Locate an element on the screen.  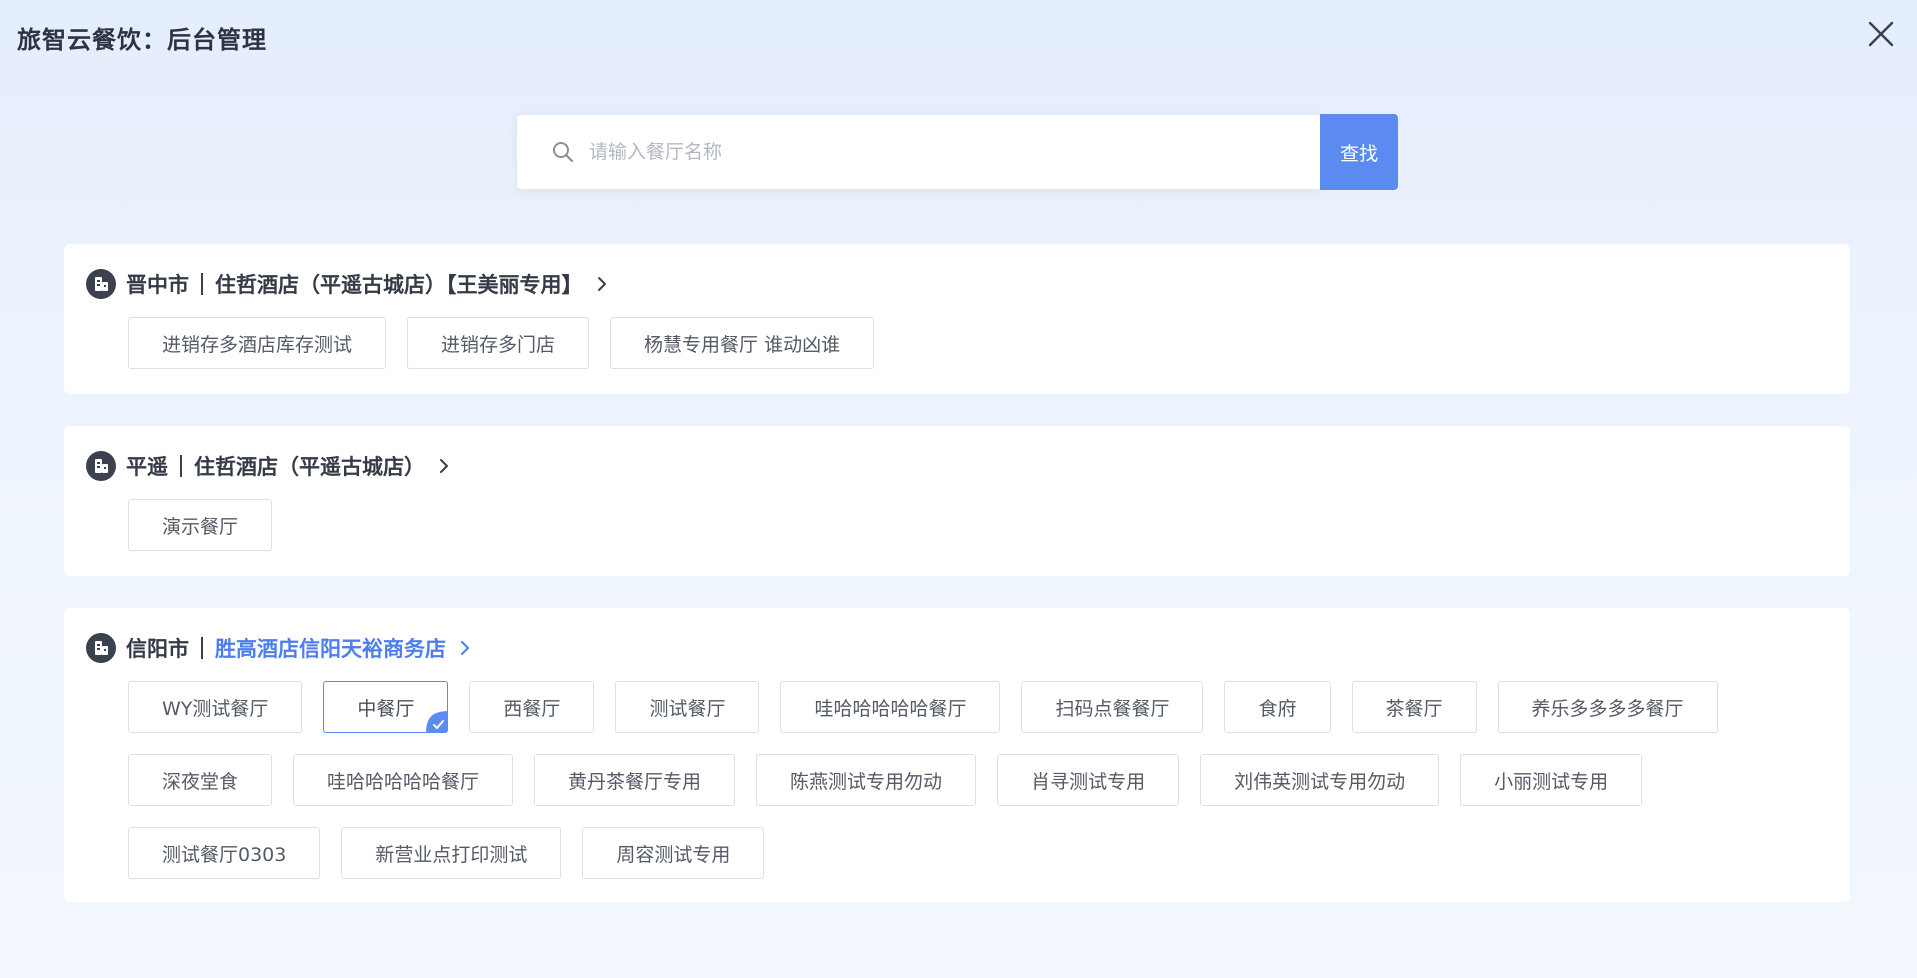
restaurant-tag: 进销存多酒店库存测试 is located at coordinates (257, 343).